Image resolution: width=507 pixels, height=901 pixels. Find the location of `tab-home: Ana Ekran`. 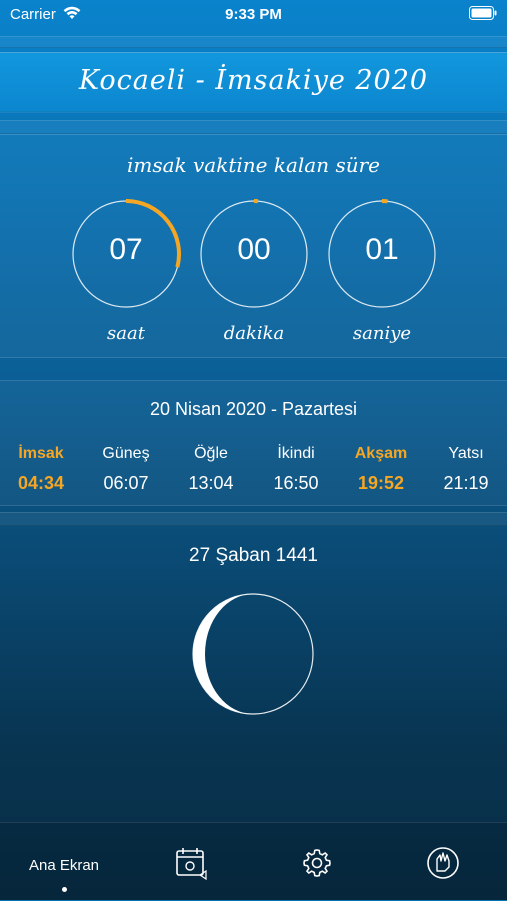

tab-home: Ana Ekran is located at coordinates (64, 863).